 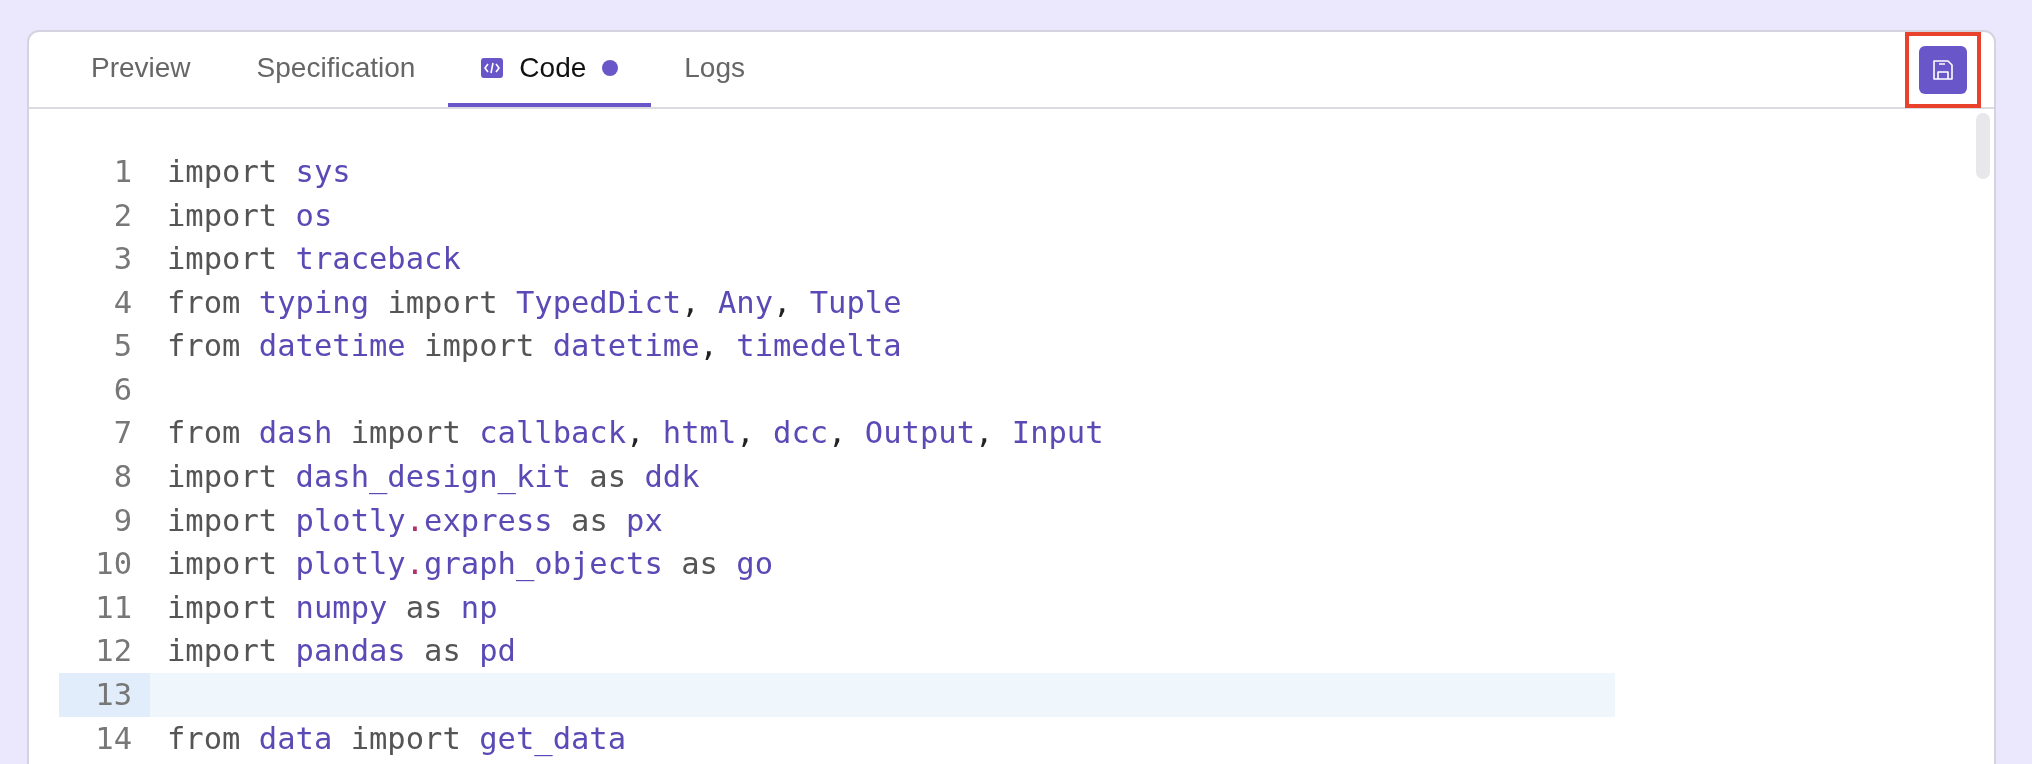 What do you see at coordinates (492, 67) in the screenshot?
I see `code-icon` at bounding box center [492, 67].